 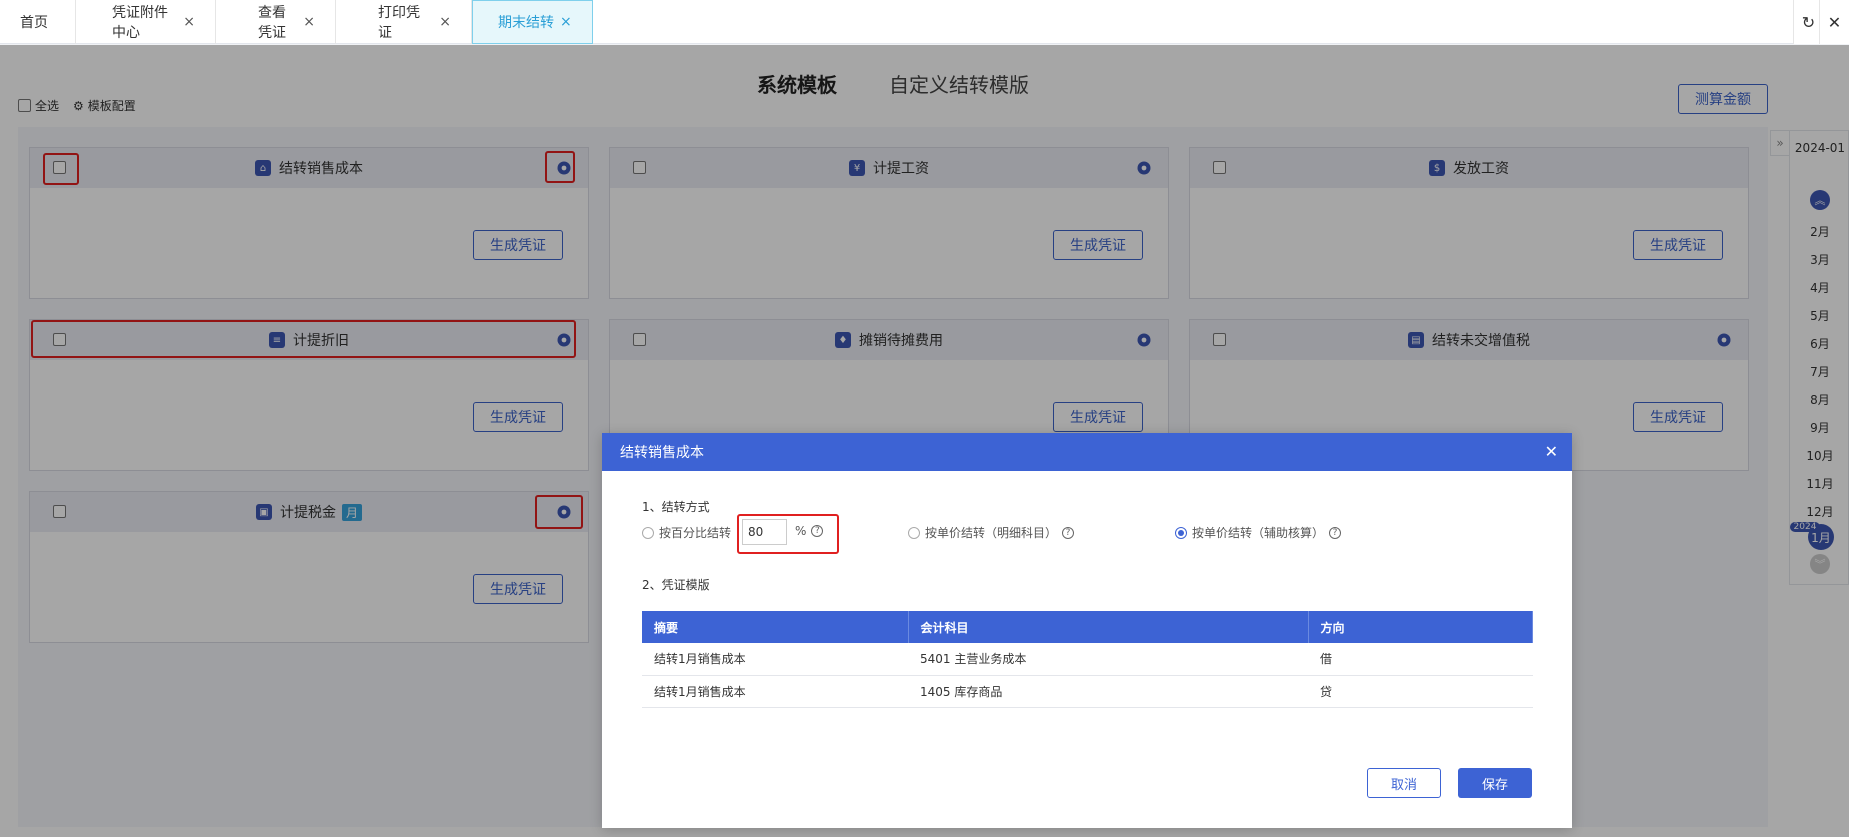 What do you see at coordinates (775, 627) in the screenshot?
I see `col-summary: 摘要` at bounding box center [775, 627].